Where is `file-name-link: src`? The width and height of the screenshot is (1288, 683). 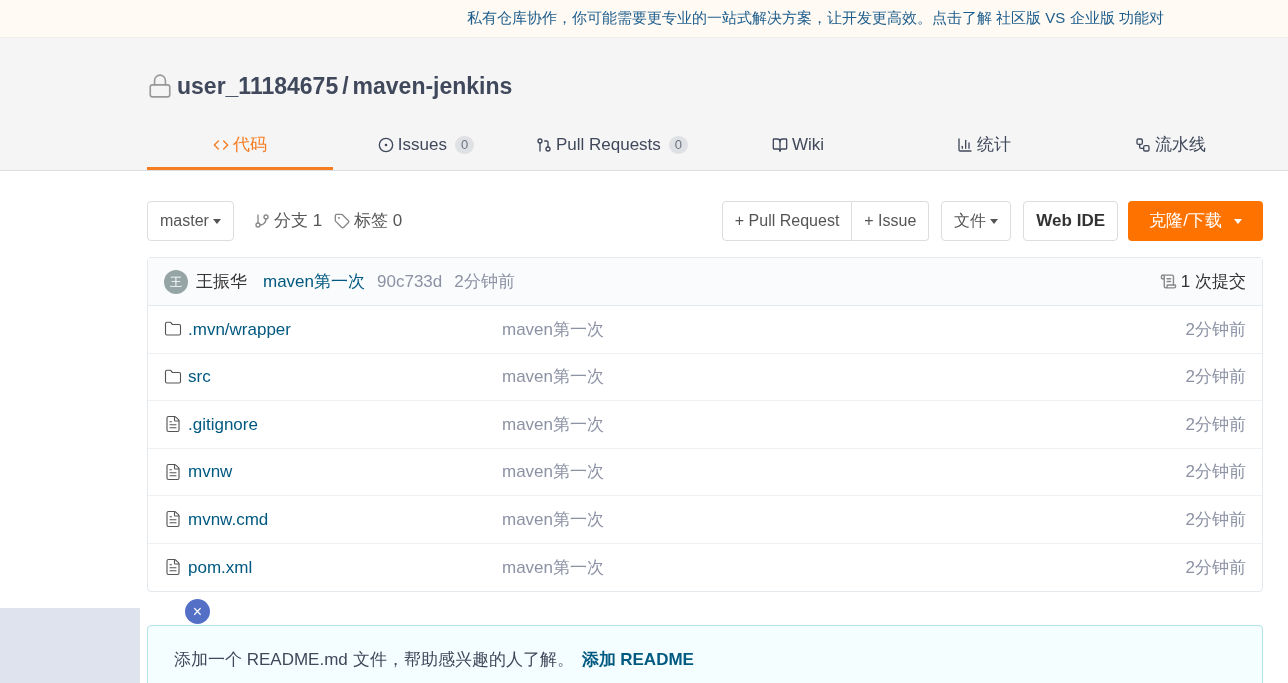
file-name-link: src is located at coordinates (199, 377).